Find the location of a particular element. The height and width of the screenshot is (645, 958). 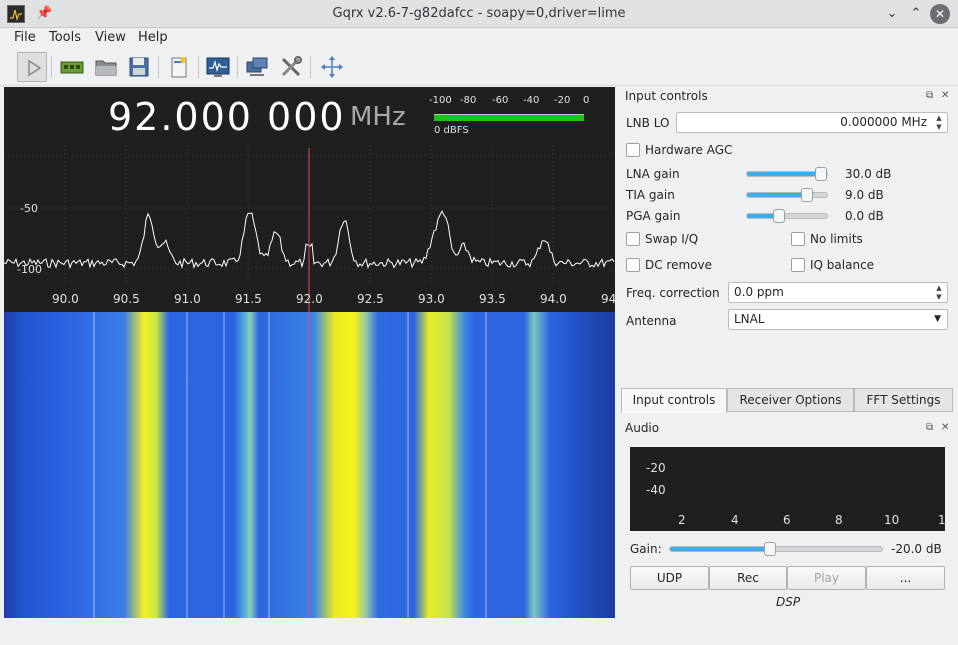

meter-tick: -40 is located at coordinates (531, 100).